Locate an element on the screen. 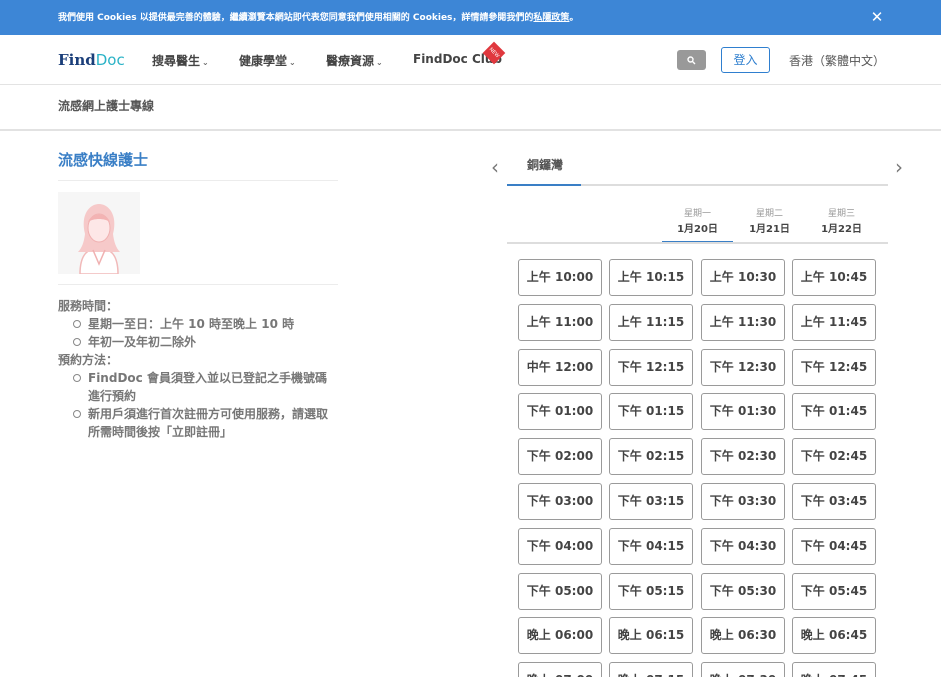  time-slot-button: 下午 12:15 is located at coordinates (651, 367).